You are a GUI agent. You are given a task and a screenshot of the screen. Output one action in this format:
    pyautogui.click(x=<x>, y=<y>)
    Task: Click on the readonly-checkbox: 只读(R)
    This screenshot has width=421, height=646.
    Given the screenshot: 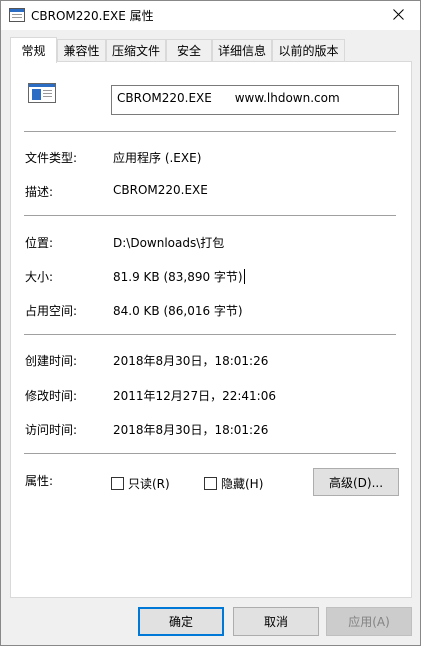 What is the action you would take?
    pyautogui.click(x=140, y=483)
    